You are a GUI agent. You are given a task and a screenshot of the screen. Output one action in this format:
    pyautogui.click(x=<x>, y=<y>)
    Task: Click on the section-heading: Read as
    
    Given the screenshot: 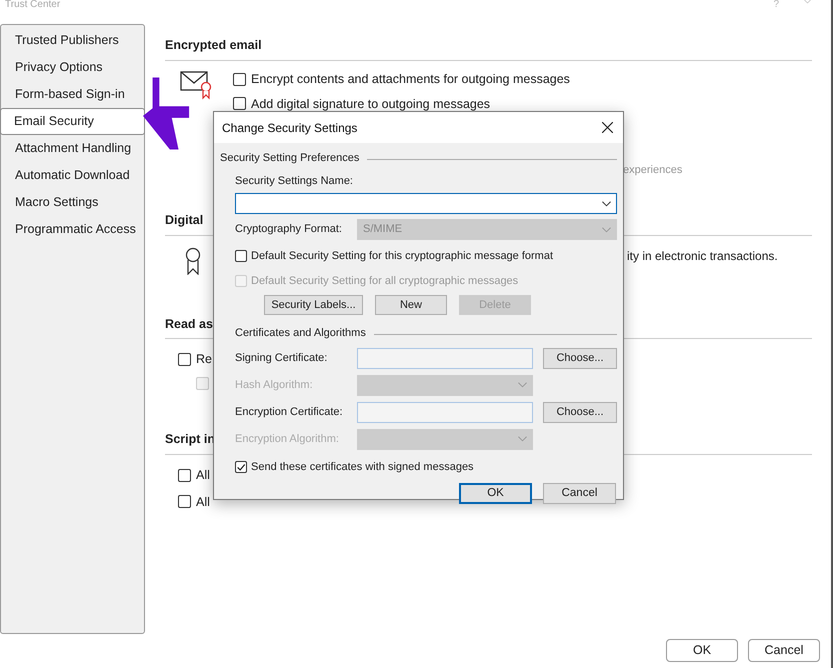 What is the action you would take?
    pyautogui.click(x=189, y=324)
    